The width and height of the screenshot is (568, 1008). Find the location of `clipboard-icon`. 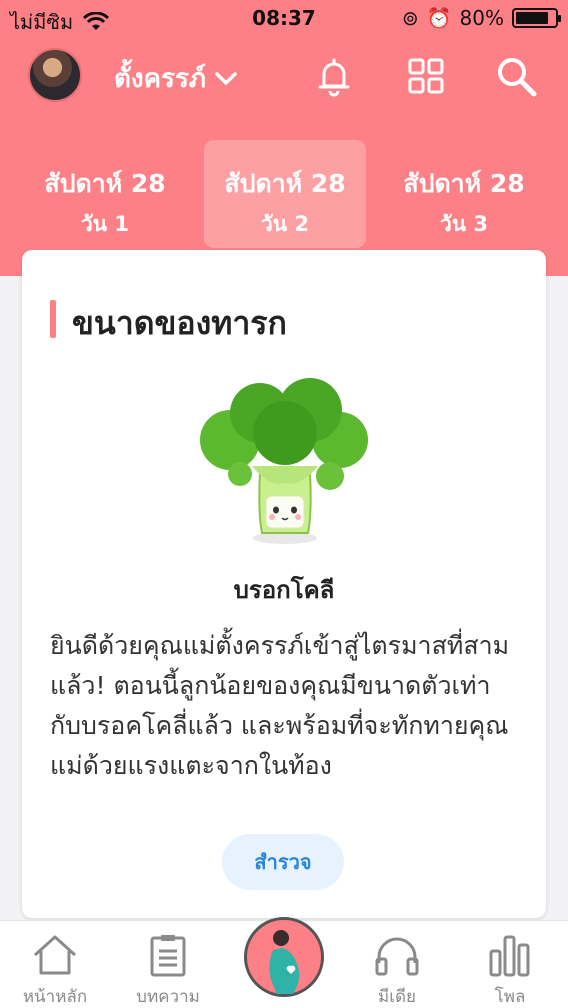

clipboard-icon is located at coordinates (168, 956).